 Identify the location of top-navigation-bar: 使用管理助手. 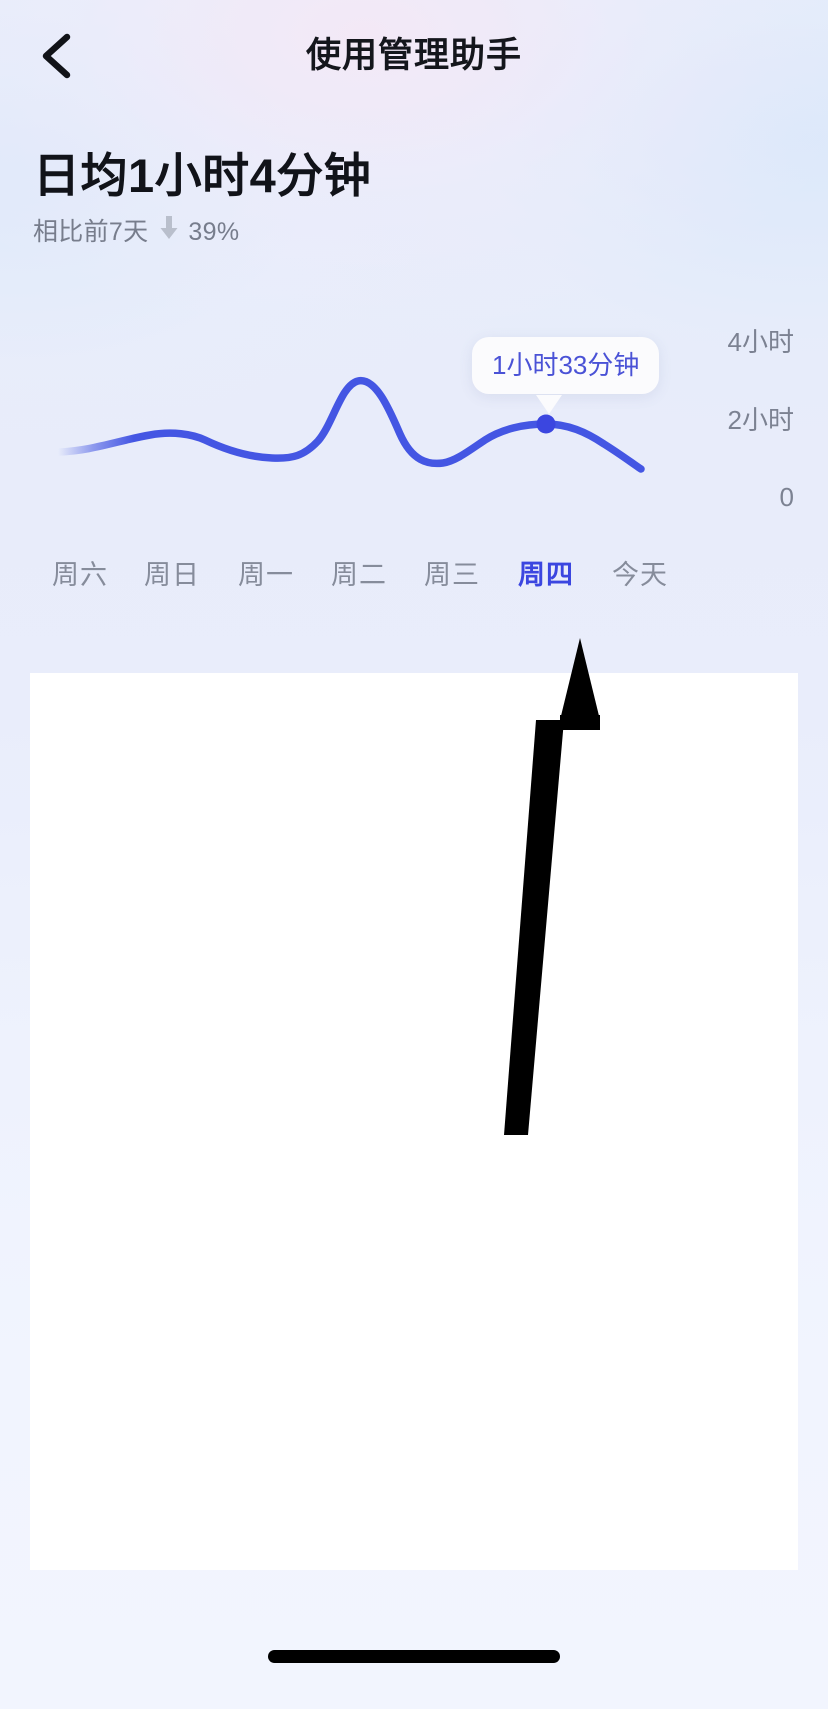
(414, 55).